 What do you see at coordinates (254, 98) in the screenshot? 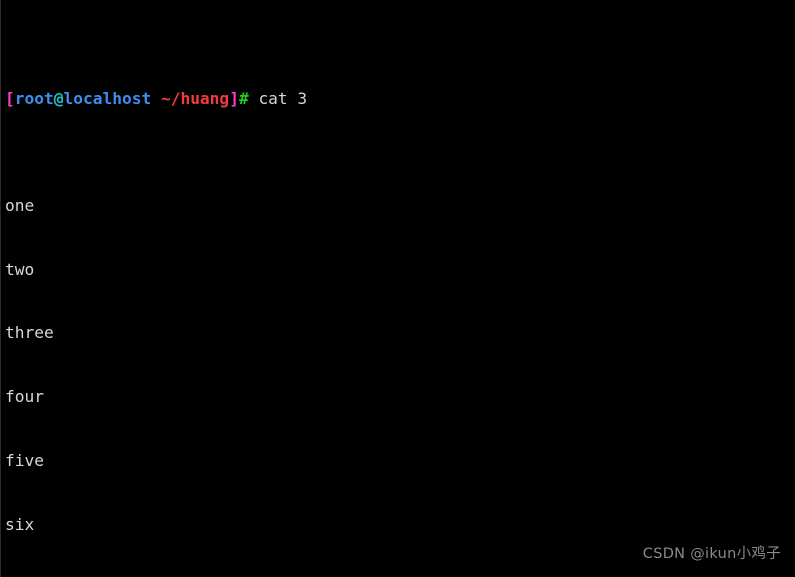
I see `prompt-gap` at bounding box center [254, 98].